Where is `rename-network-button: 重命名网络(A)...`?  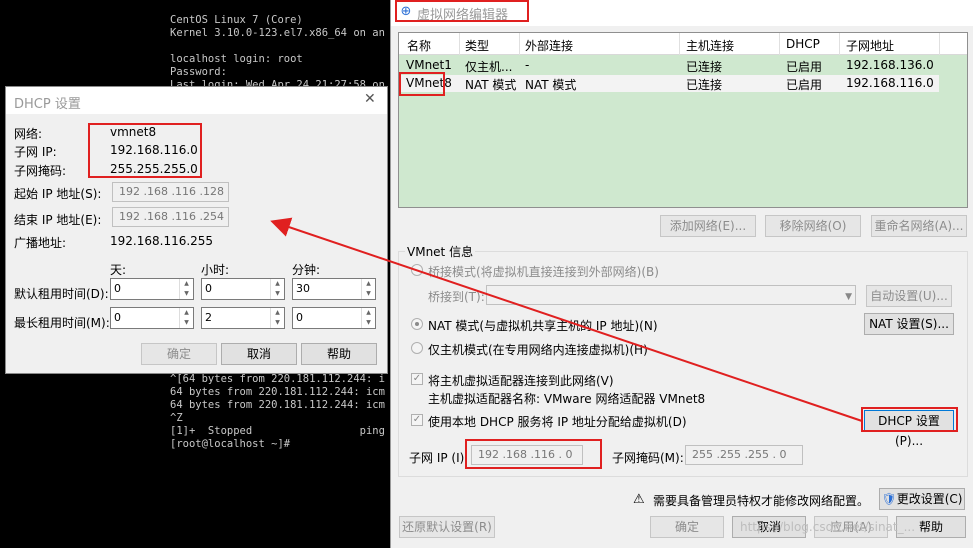 rename-network-button: 重命名网络(A)... is located at coordinates (919, 226).